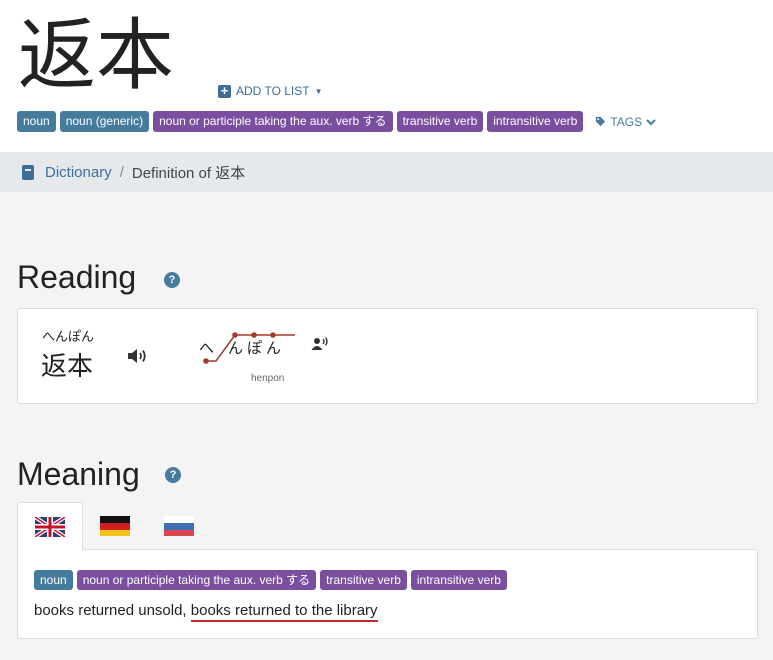  Describe the element at coordinates (77, 277) in the screenshot. I see `reading-heading: Reading` at that location.